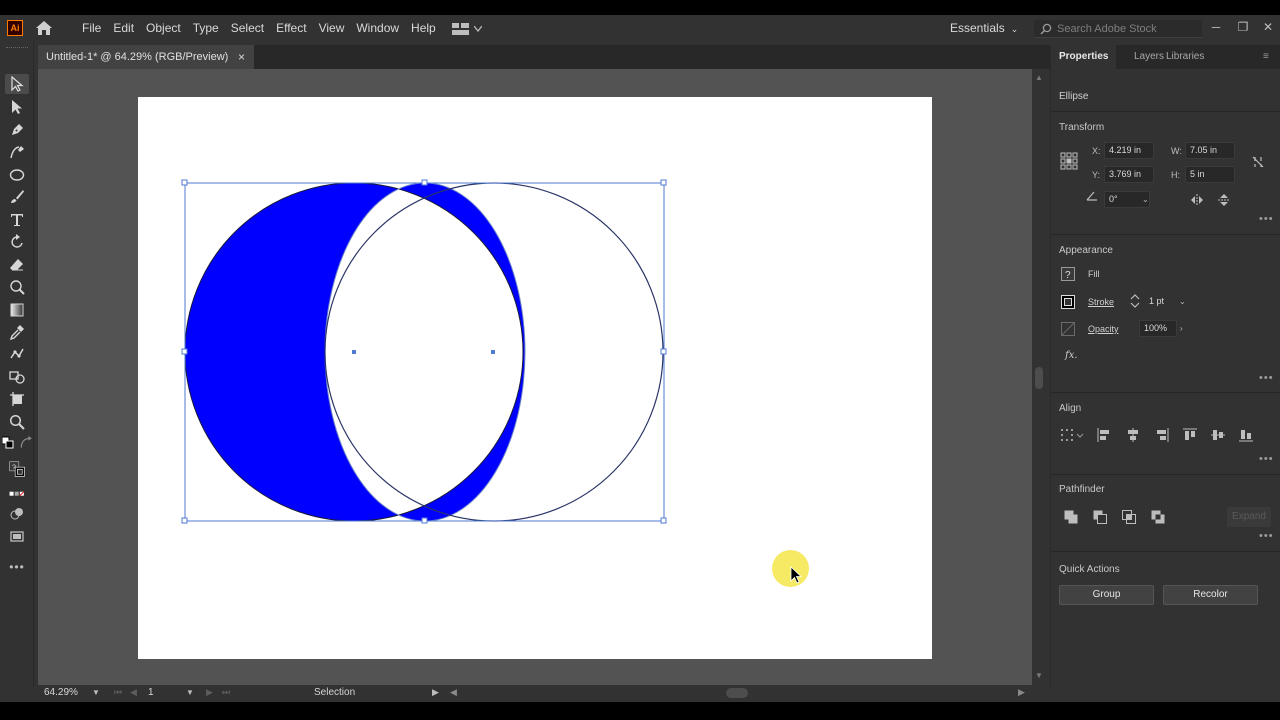 Image resolution: width=1280 pixels, height=720 pixels. I want to click on rotate-tool, so click(17, 242).